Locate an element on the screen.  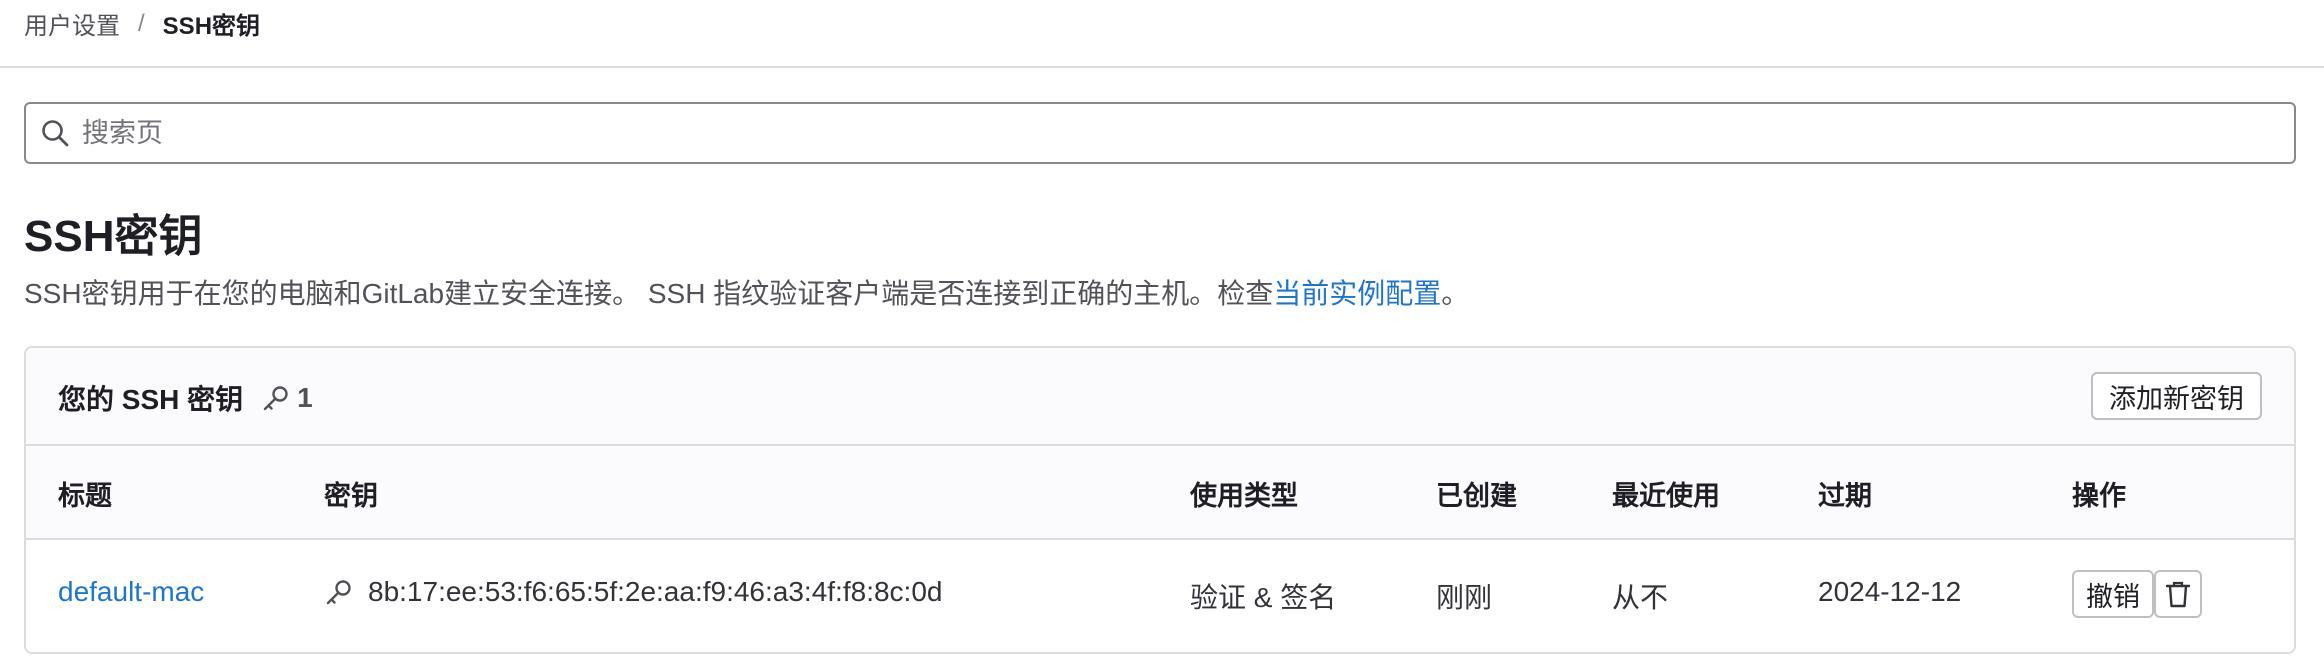
top-bar: 用户设置 / SSH密钥 is located at coordinates (1162, 34).